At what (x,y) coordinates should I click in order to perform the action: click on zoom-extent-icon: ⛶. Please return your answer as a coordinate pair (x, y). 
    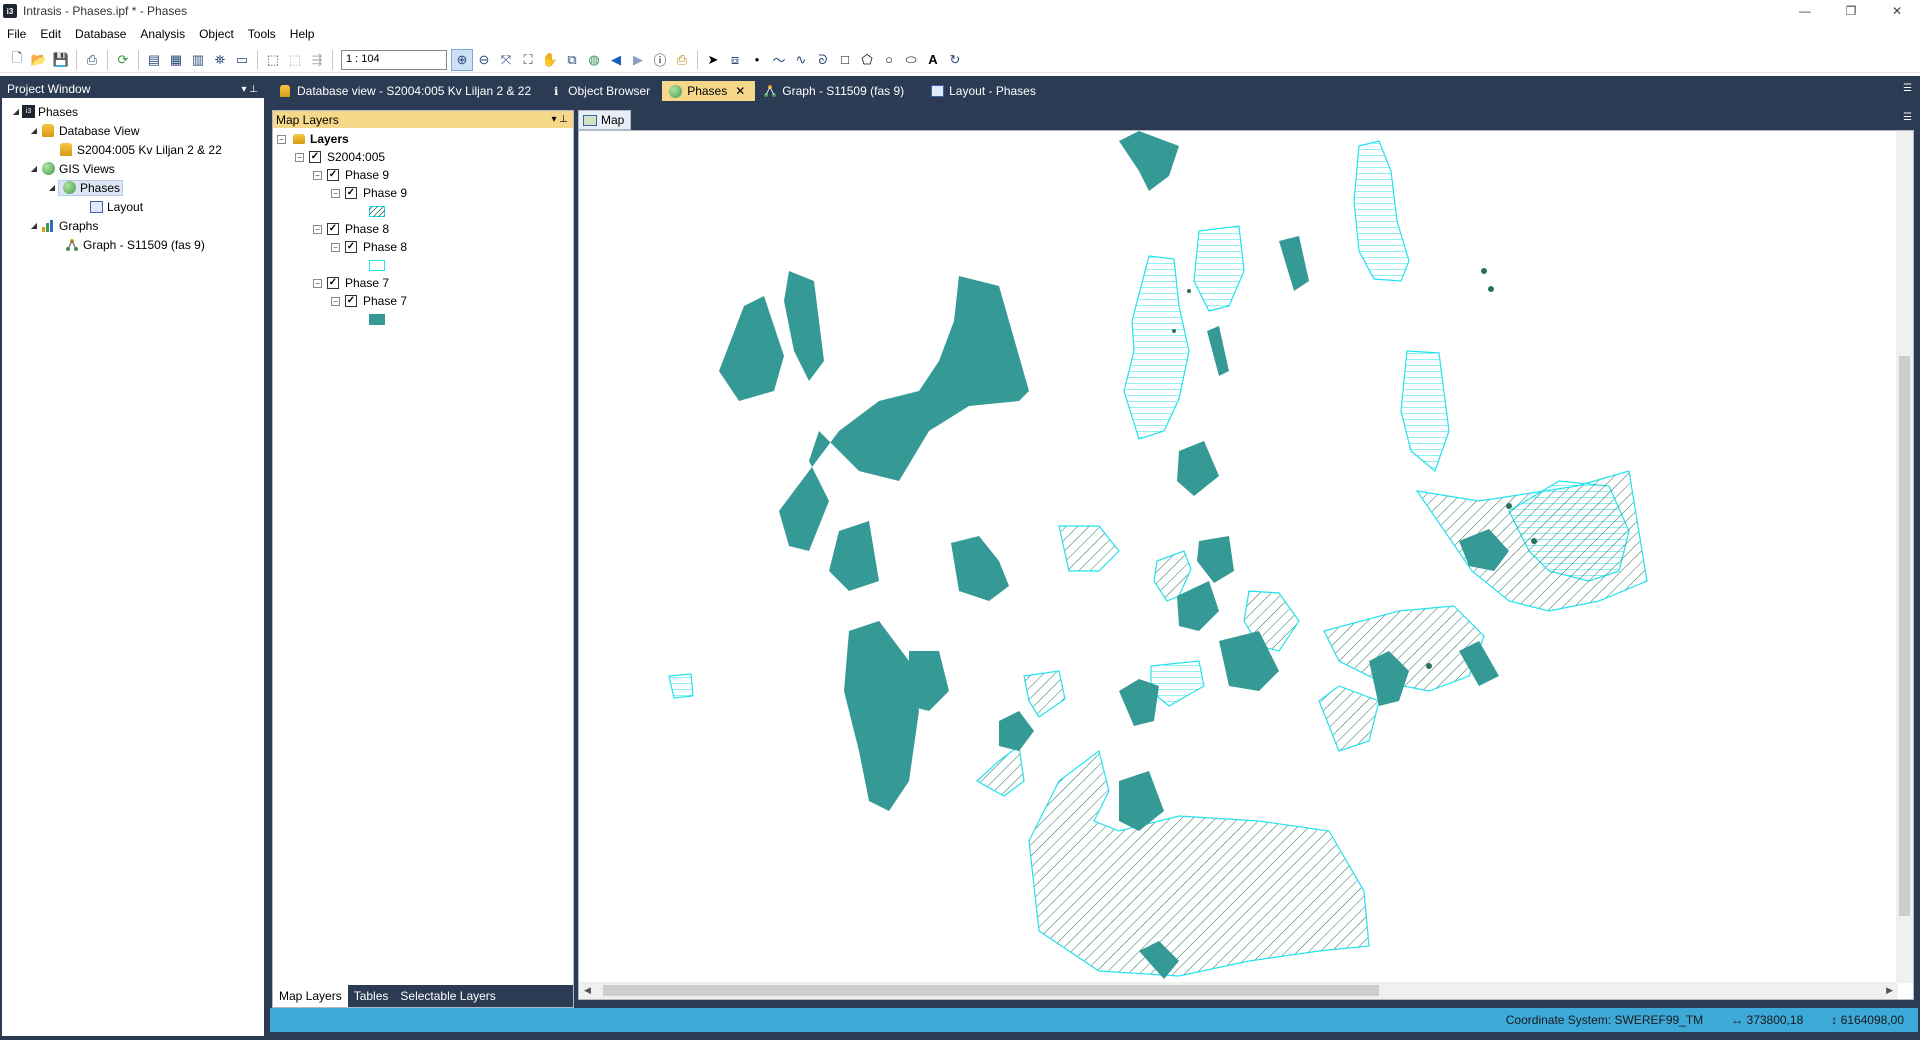
    Looking at the image, I should click on (528, 60).